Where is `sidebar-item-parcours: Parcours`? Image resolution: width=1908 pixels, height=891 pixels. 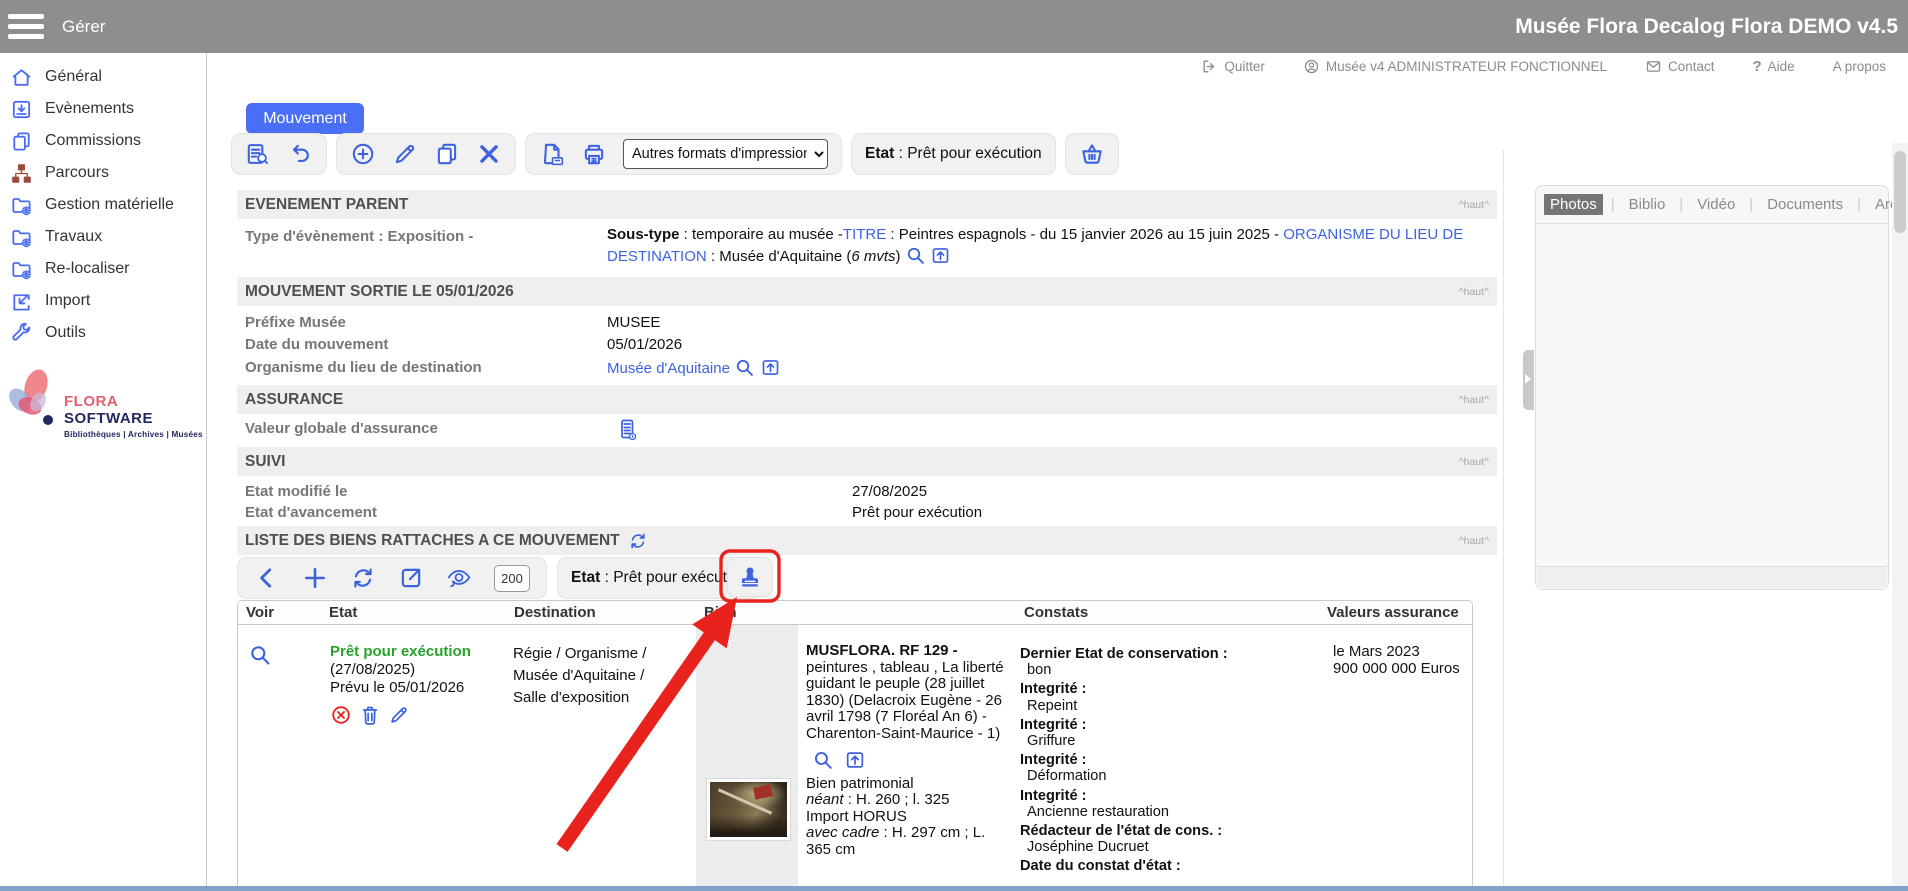
sidebar-item-parcours: Parcours is located at coordinates (103, 173).